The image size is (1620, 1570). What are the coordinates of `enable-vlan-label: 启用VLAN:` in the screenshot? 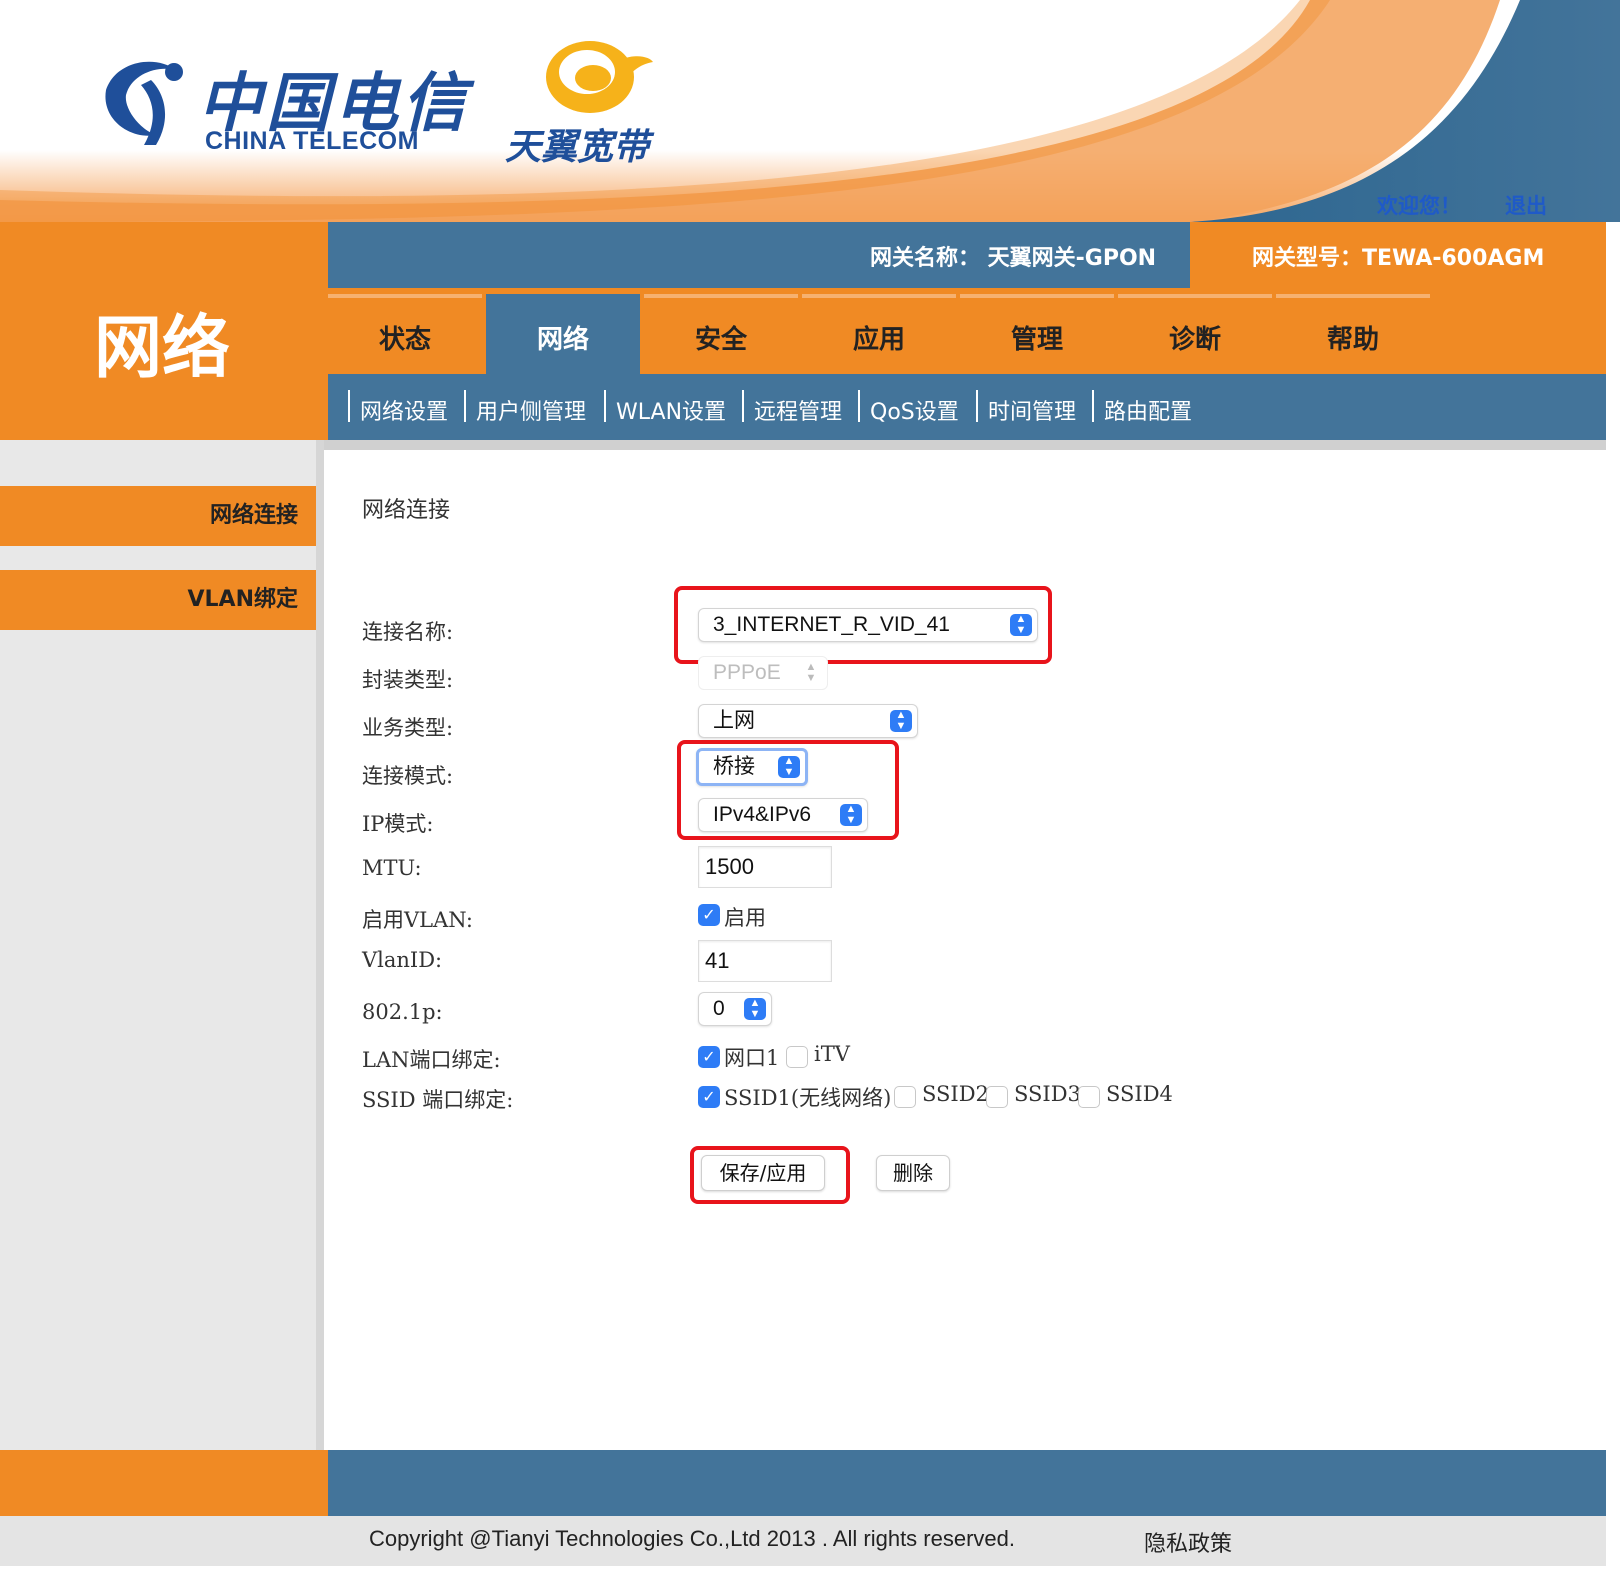 It's located at (417, 920).